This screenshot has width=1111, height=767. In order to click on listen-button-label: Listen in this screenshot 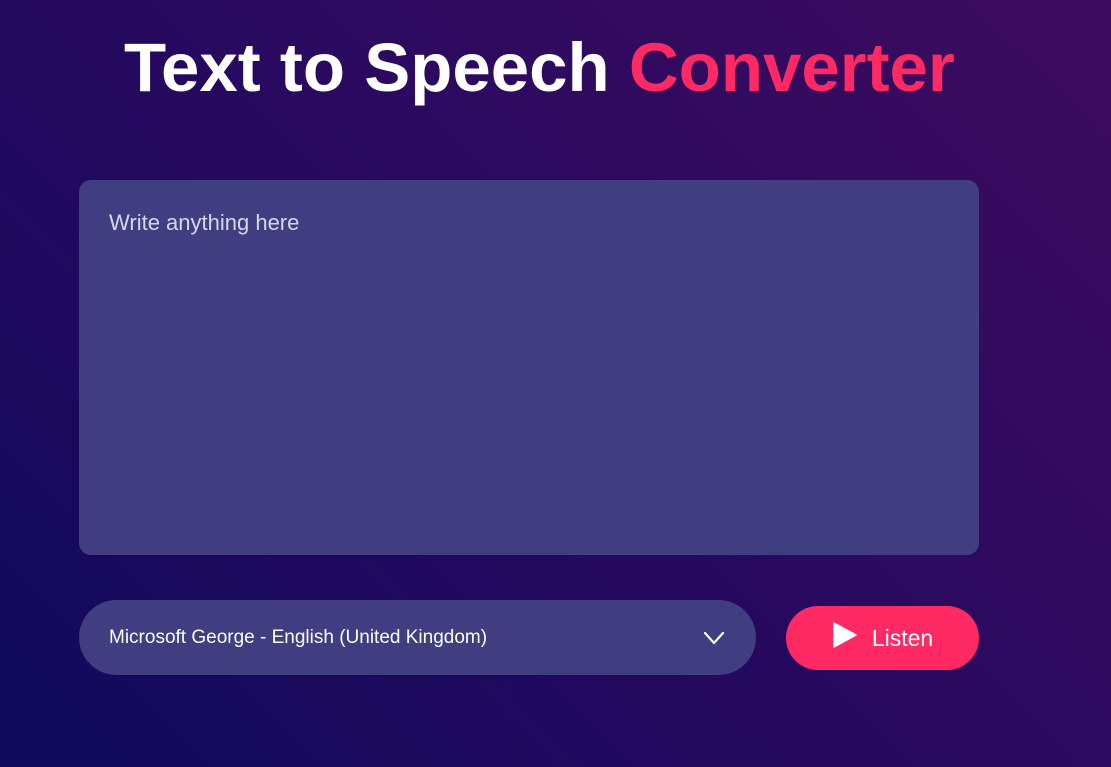, I will do `click(902, 637)`.